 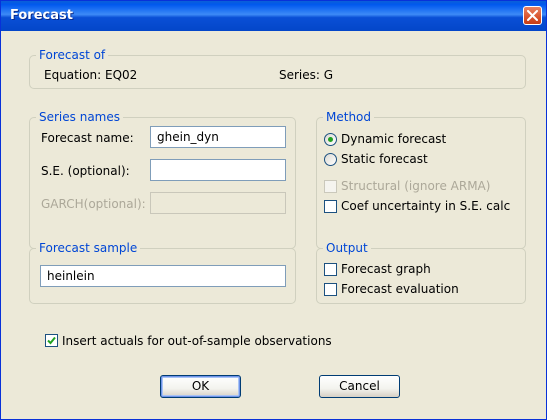 What do you see at coordinates (218, 170) in the screenshot?
I see `se-input` at bounding box center [218, 170].